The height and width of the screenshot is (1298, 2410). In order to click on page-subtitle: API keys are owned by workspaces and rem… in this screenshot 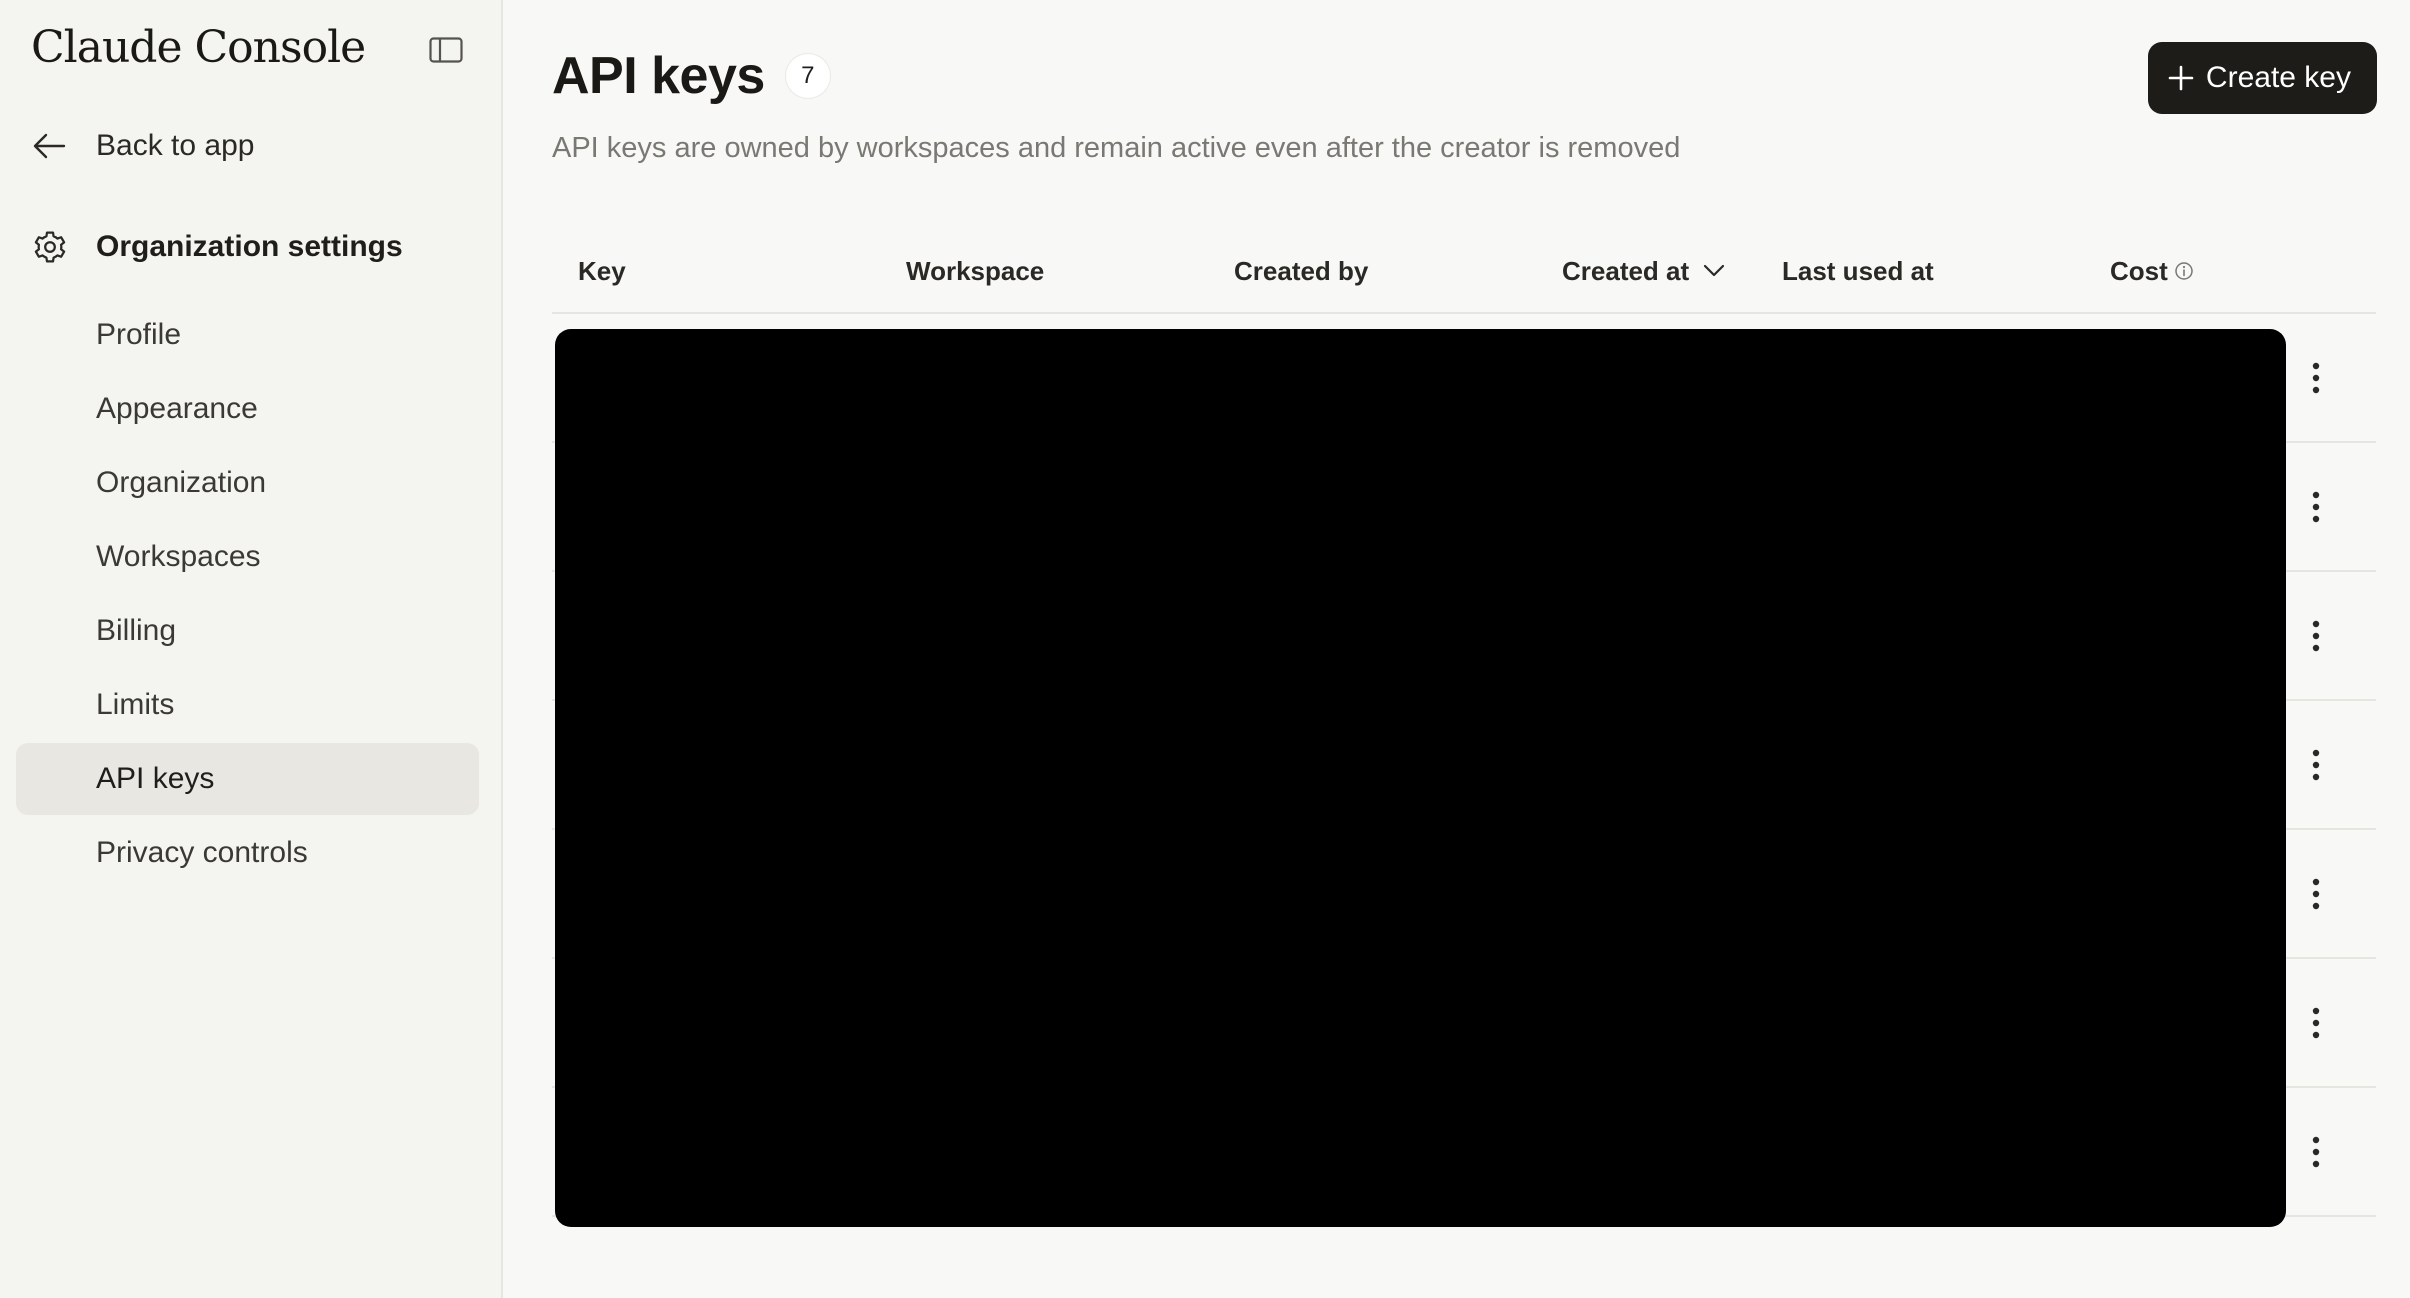, I will do `click(1116, 148)`.